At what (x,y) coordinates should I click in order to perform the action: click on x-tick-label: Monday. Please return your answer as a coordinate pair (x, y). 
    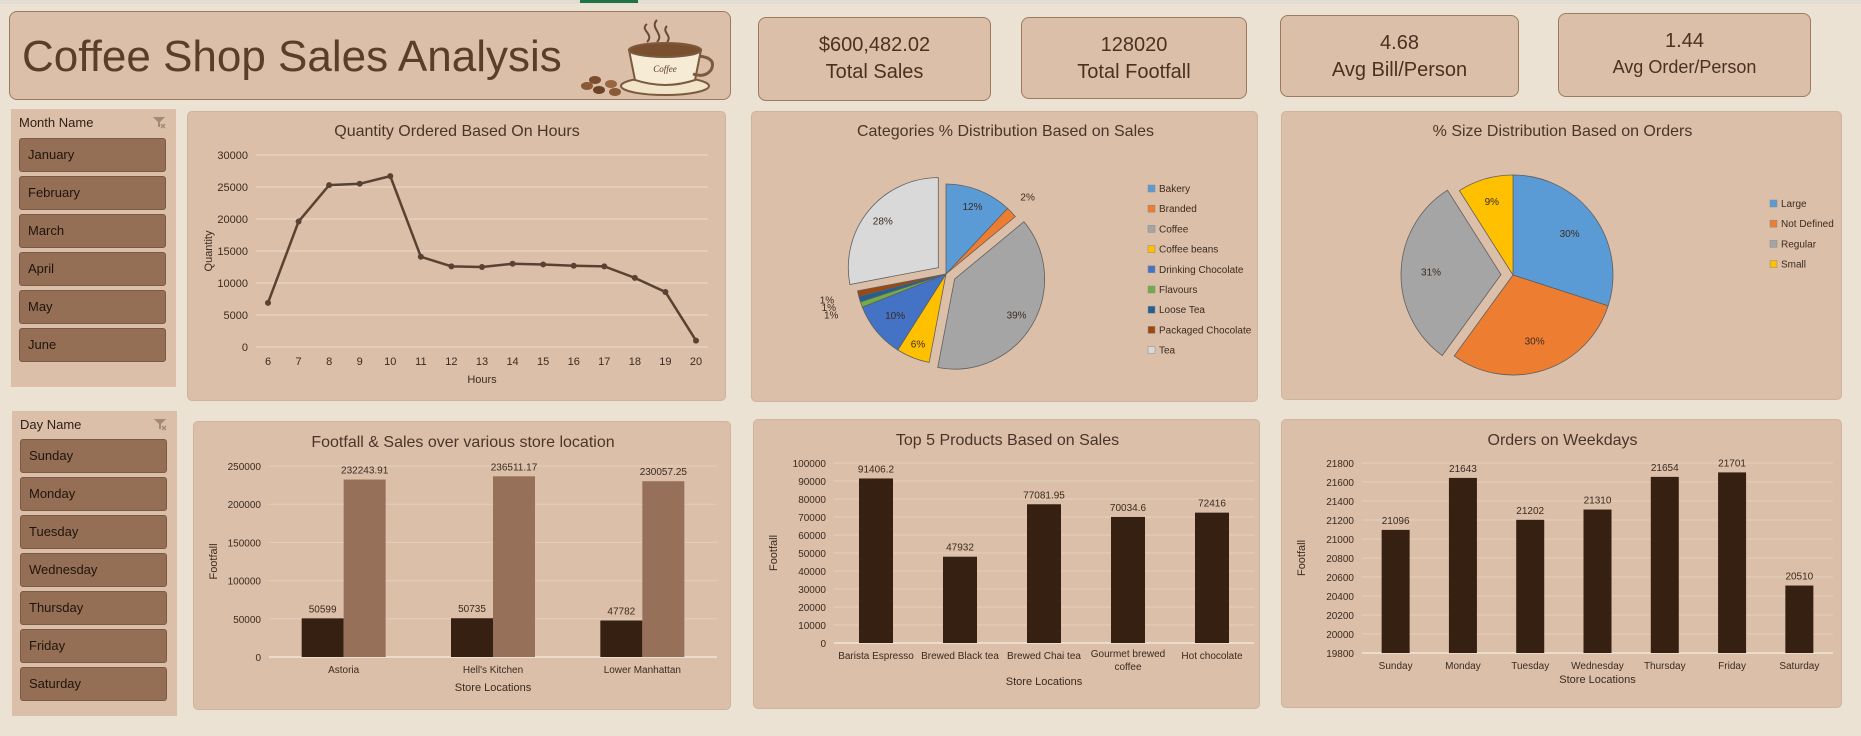
    Looking at the image, I should click on (1463, 666).